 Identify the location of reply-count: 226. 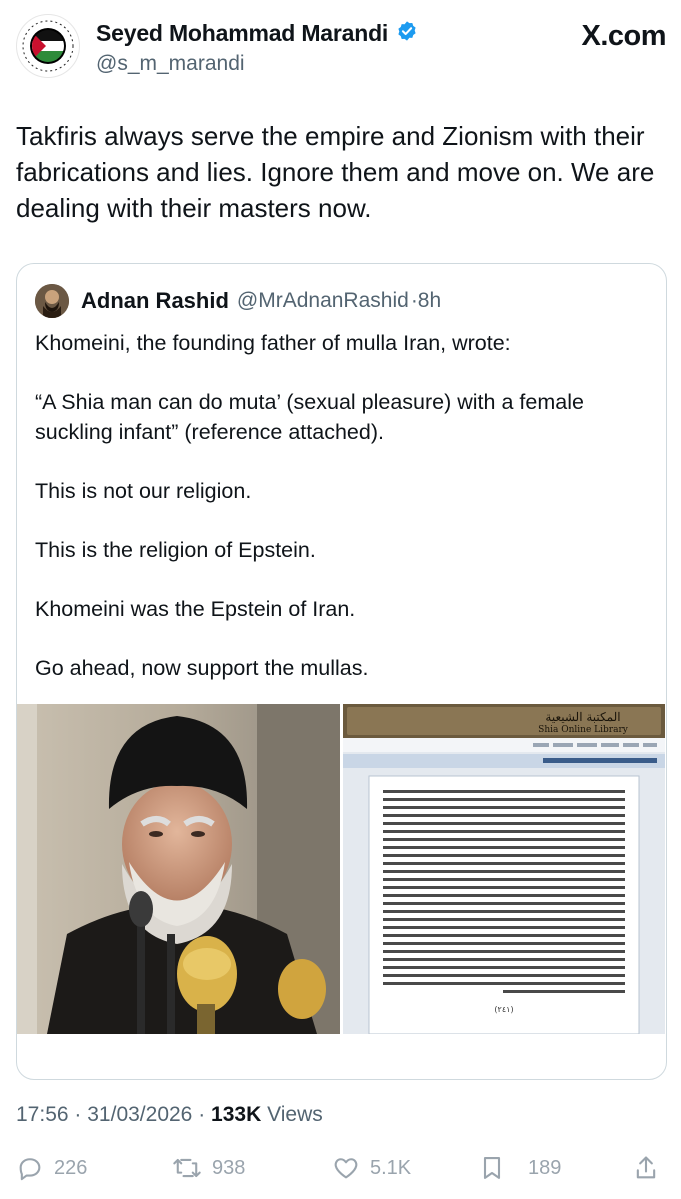
(71, 1167).